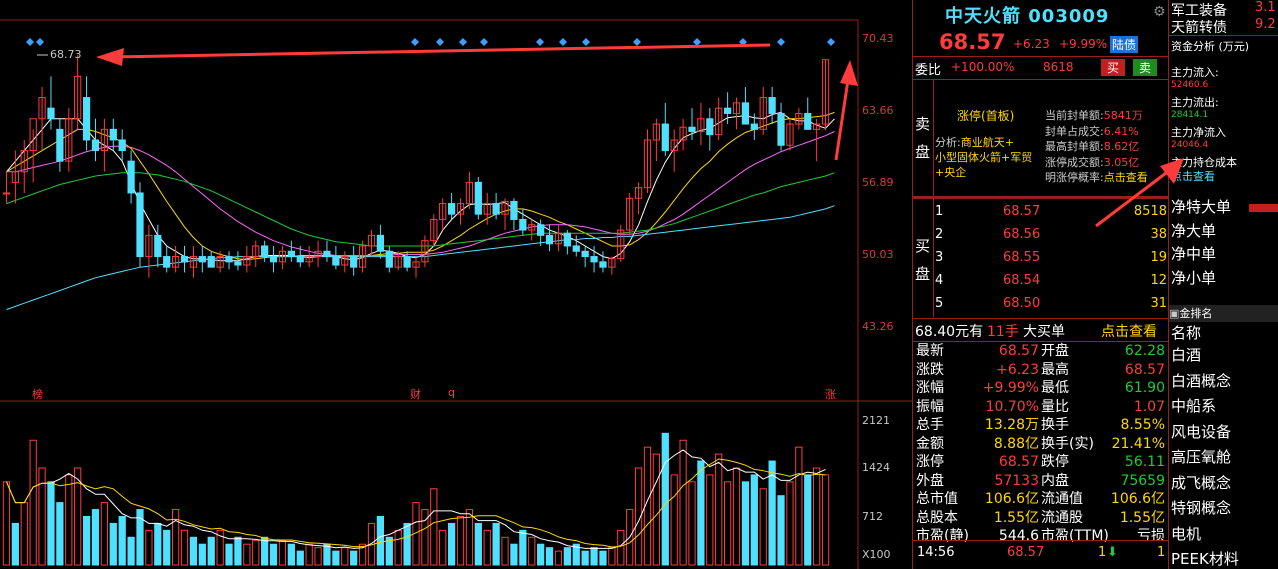 The image size is (1278, 569). Describe the element at coordinates (1223, 407) in the screenshot. I see `sector-item: 中船系` at that location.